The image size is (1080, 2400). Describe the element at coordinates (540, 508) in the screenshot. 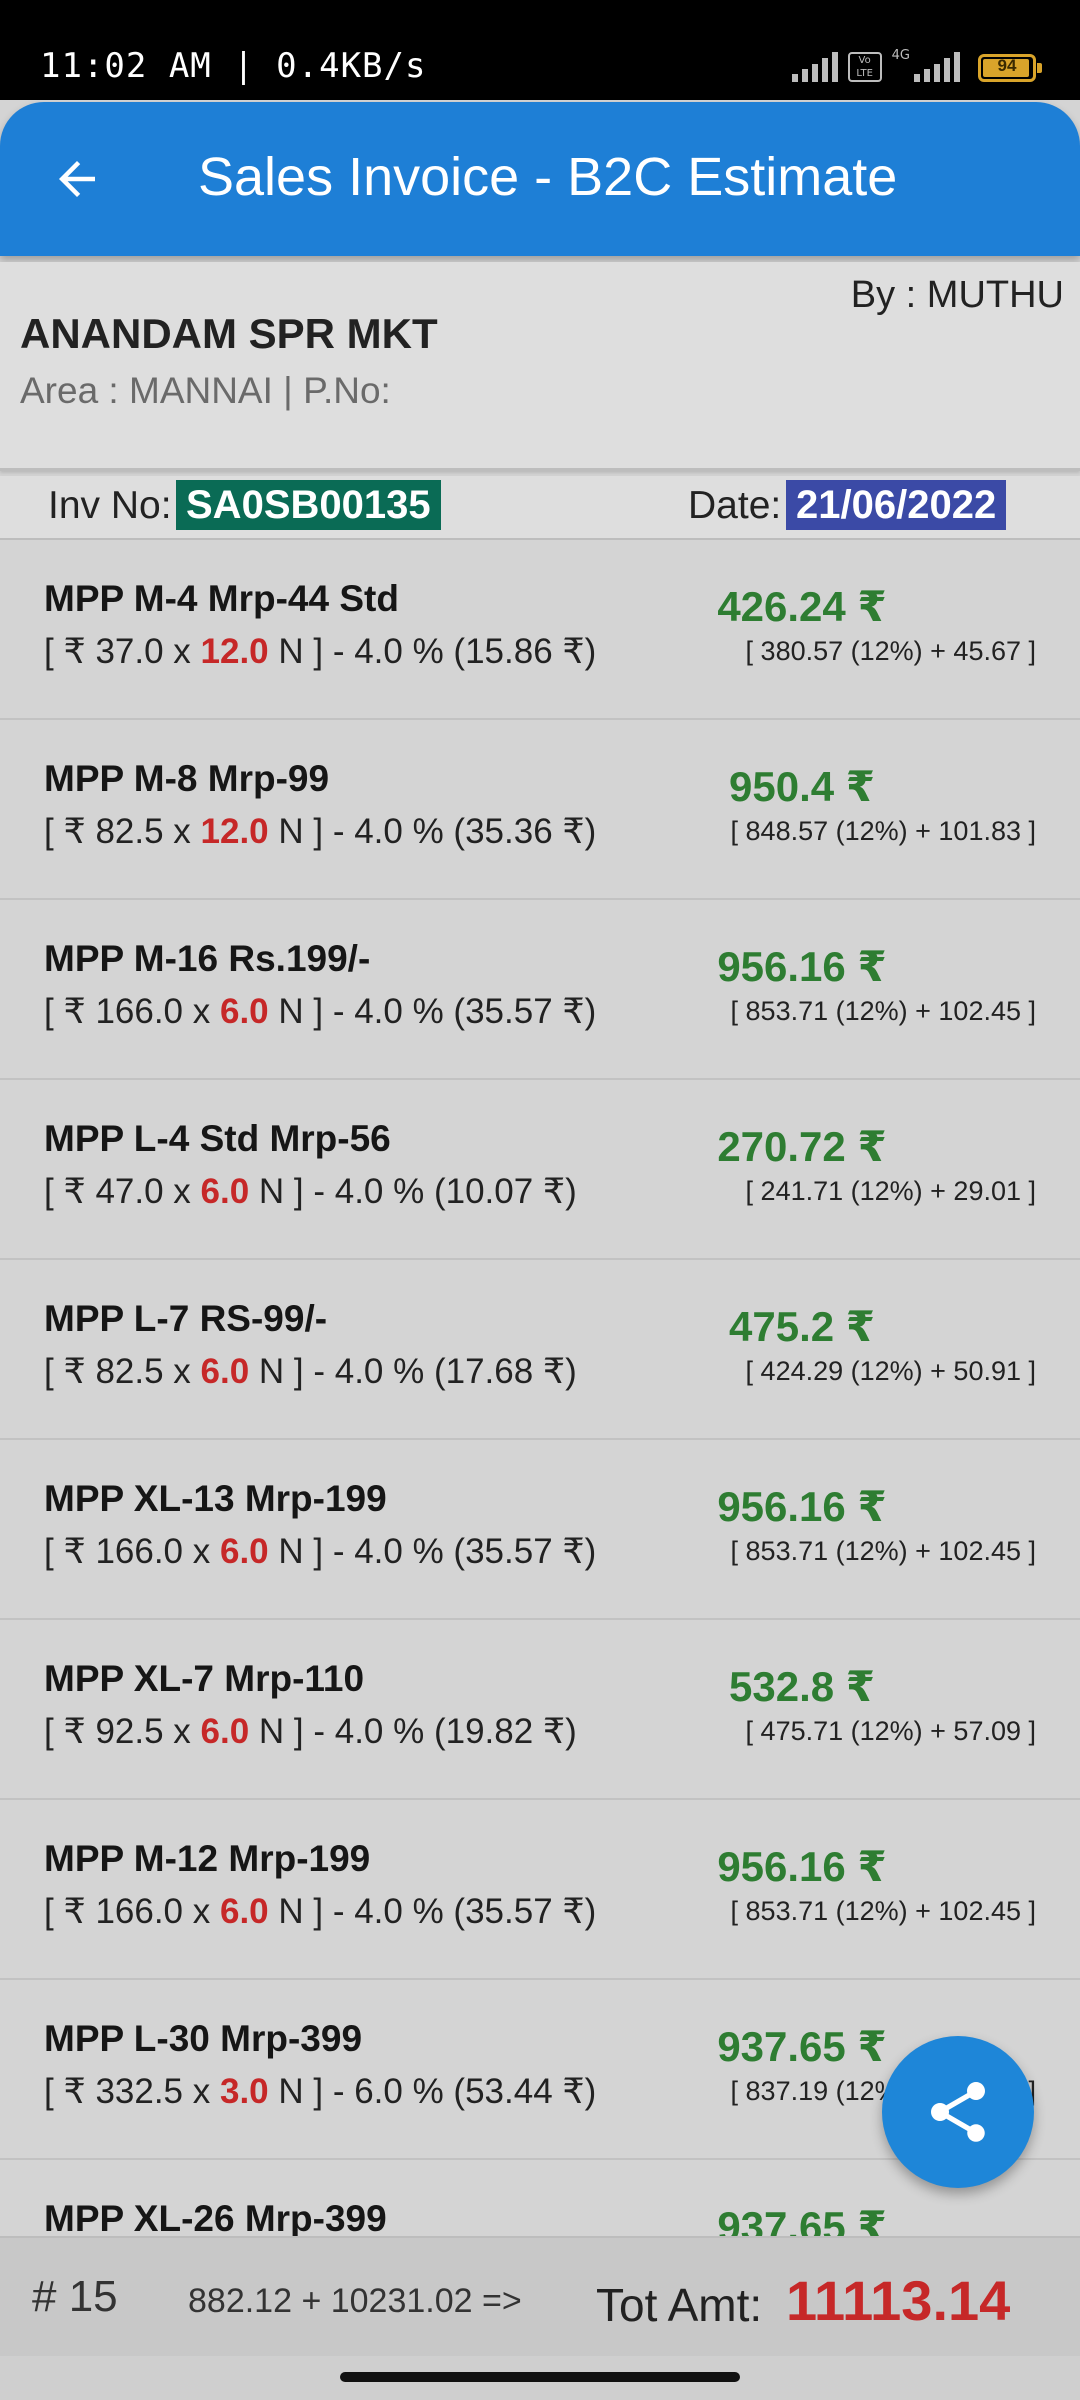

I see `invoice-info: Inv No: SA0SB00135 Date: 21/06/2022` at that location.